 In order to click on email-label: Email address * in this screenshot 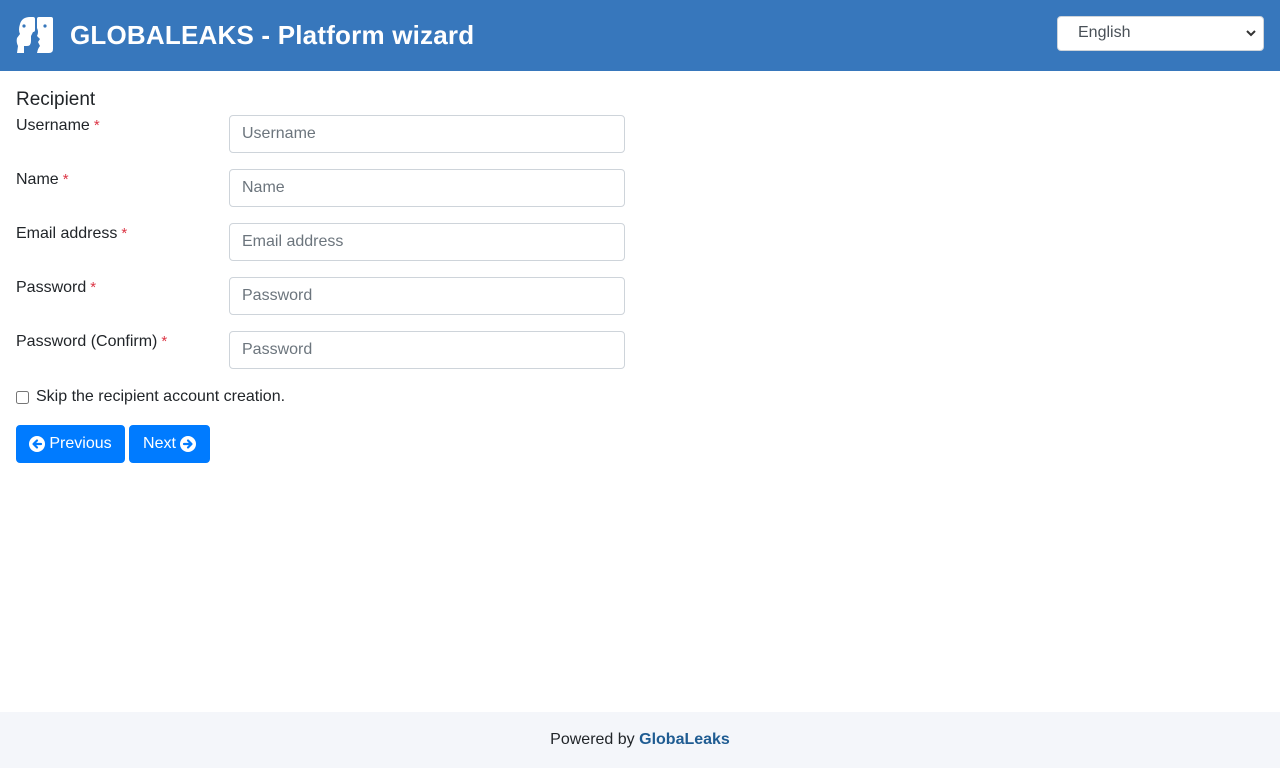, I will do `click(72, 233)`.